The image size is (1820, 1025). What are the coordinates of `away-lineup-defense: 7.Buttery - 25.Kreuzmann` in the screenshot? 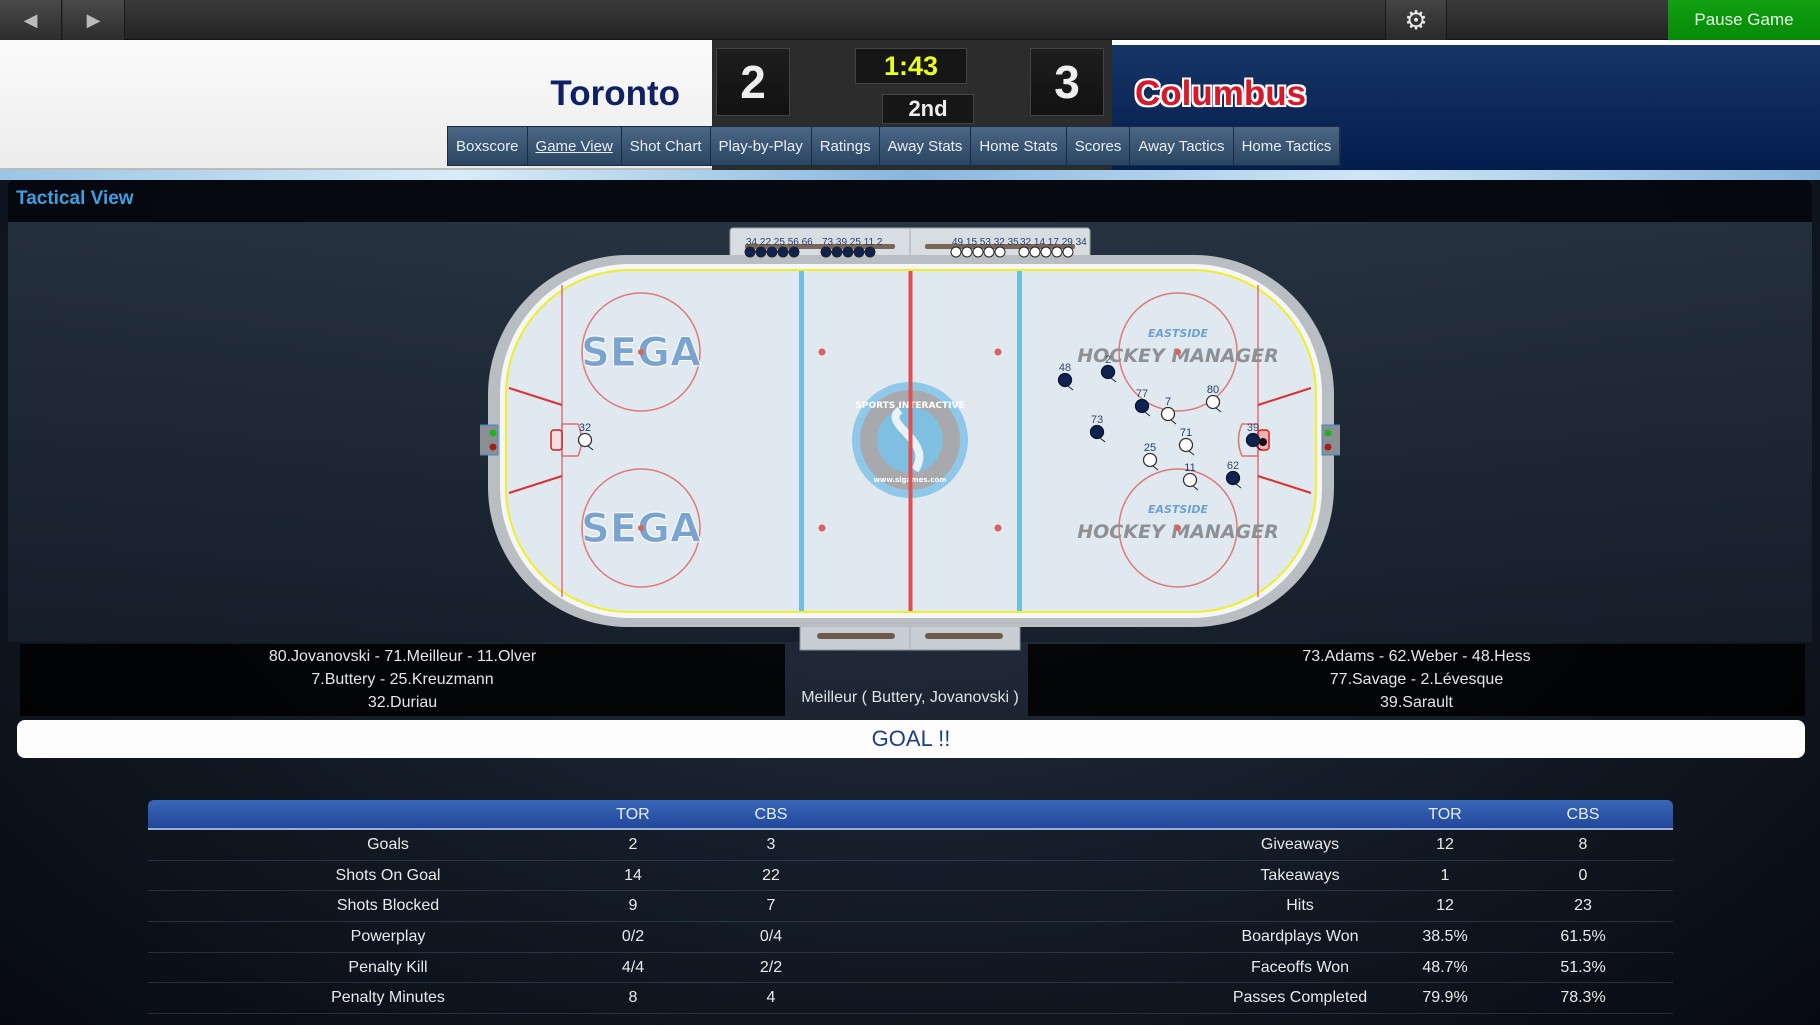 It's located at (402, 679).